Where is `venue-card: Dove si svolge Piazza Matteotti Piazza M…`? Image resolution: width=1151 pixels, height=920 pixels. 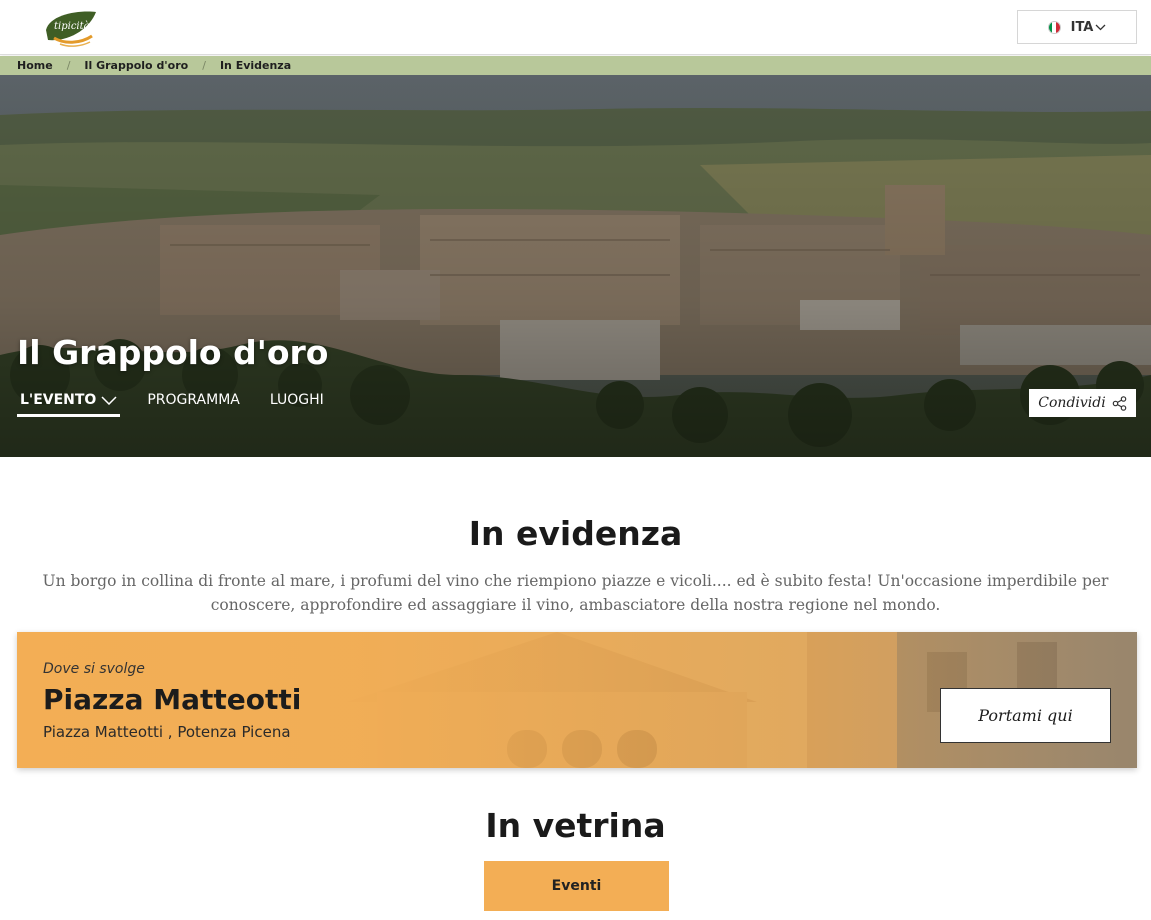
venue-card: Dove si svolge Piazza Matteotti Piazza M… is located at coordinates (577, 700).